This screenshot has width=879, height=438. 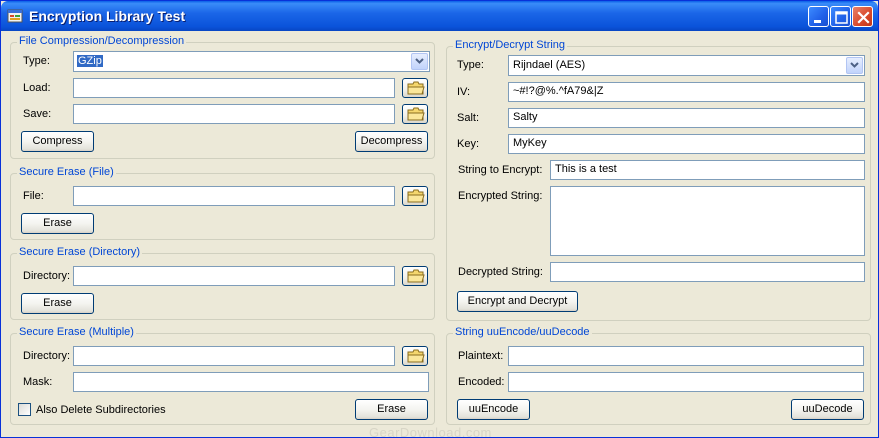 I want to click on iv-input: ~#!?@%.^fA79&|Z, so click(x=686, y=92).